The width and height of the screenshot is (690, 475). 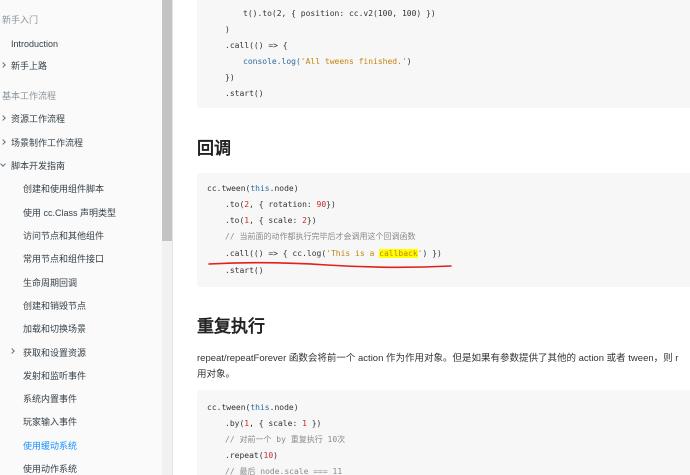 What do you see at coordinates (285, 439) in the screenshot?
I see `code-comment: // 对前一个 by 重复执行 10次` at bounding box center [285, 439].